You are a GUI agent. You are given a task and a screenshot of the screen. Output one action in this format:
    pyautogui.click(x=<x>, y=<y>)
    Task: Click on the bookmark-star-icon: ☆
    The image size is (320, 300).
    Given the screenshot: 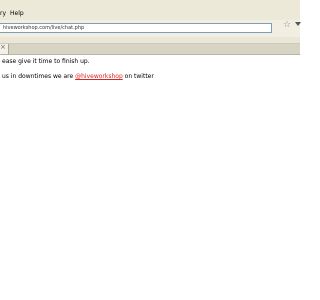 What is the action you would take?
    pyautogui.click(x=287, y=25)
    